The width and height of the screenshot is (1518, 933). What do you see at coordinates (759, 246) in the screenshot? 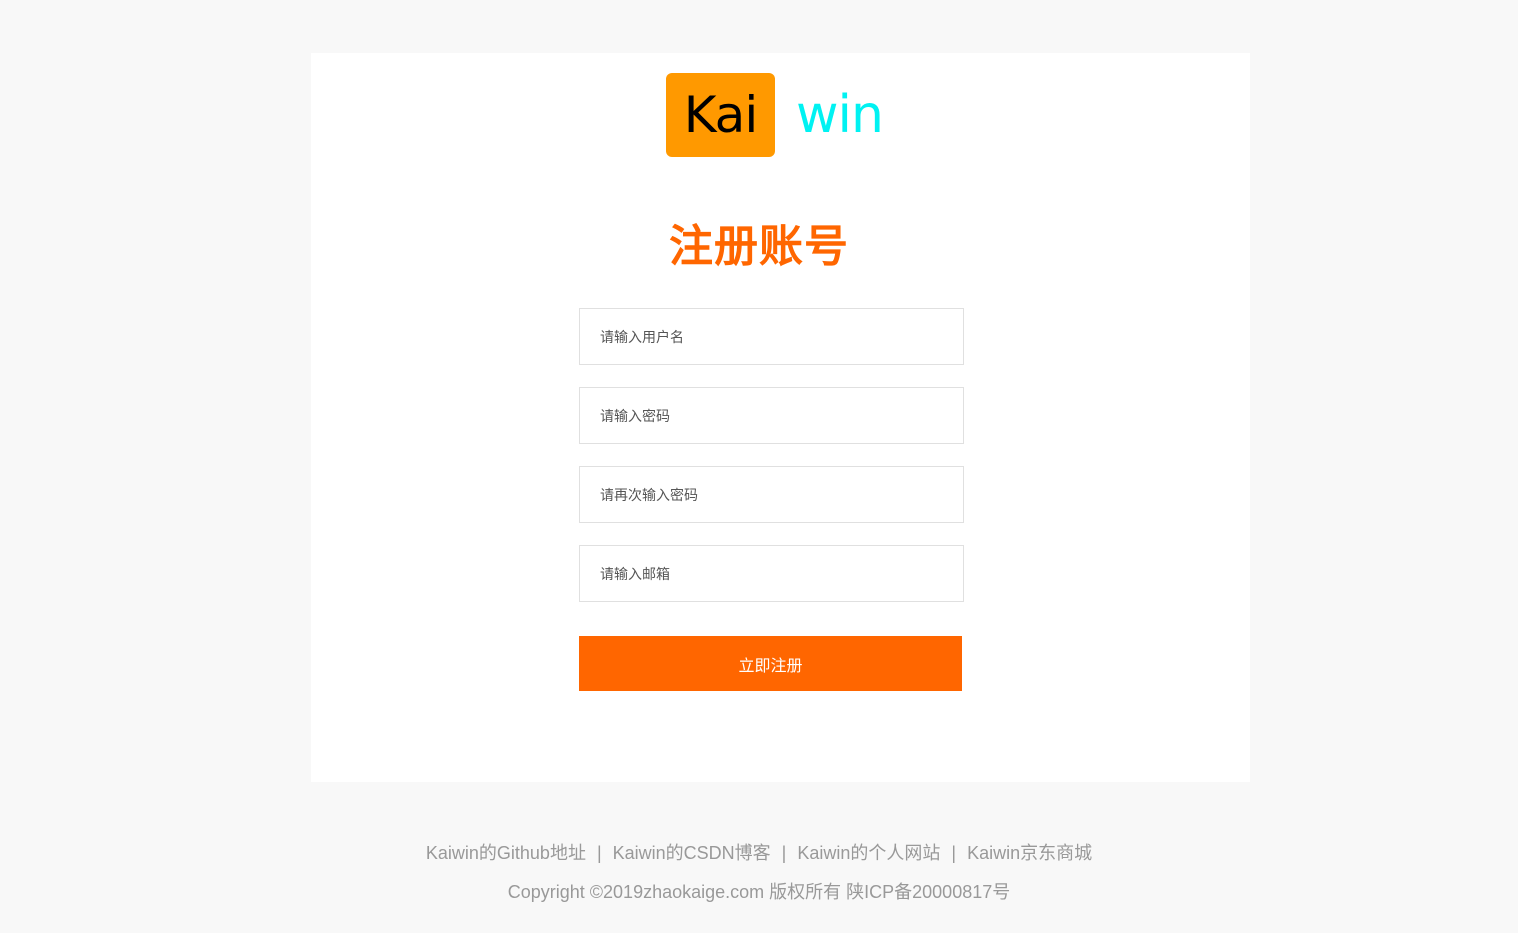
I see `page-title: 注册账号` at bounding box center [759, 246].